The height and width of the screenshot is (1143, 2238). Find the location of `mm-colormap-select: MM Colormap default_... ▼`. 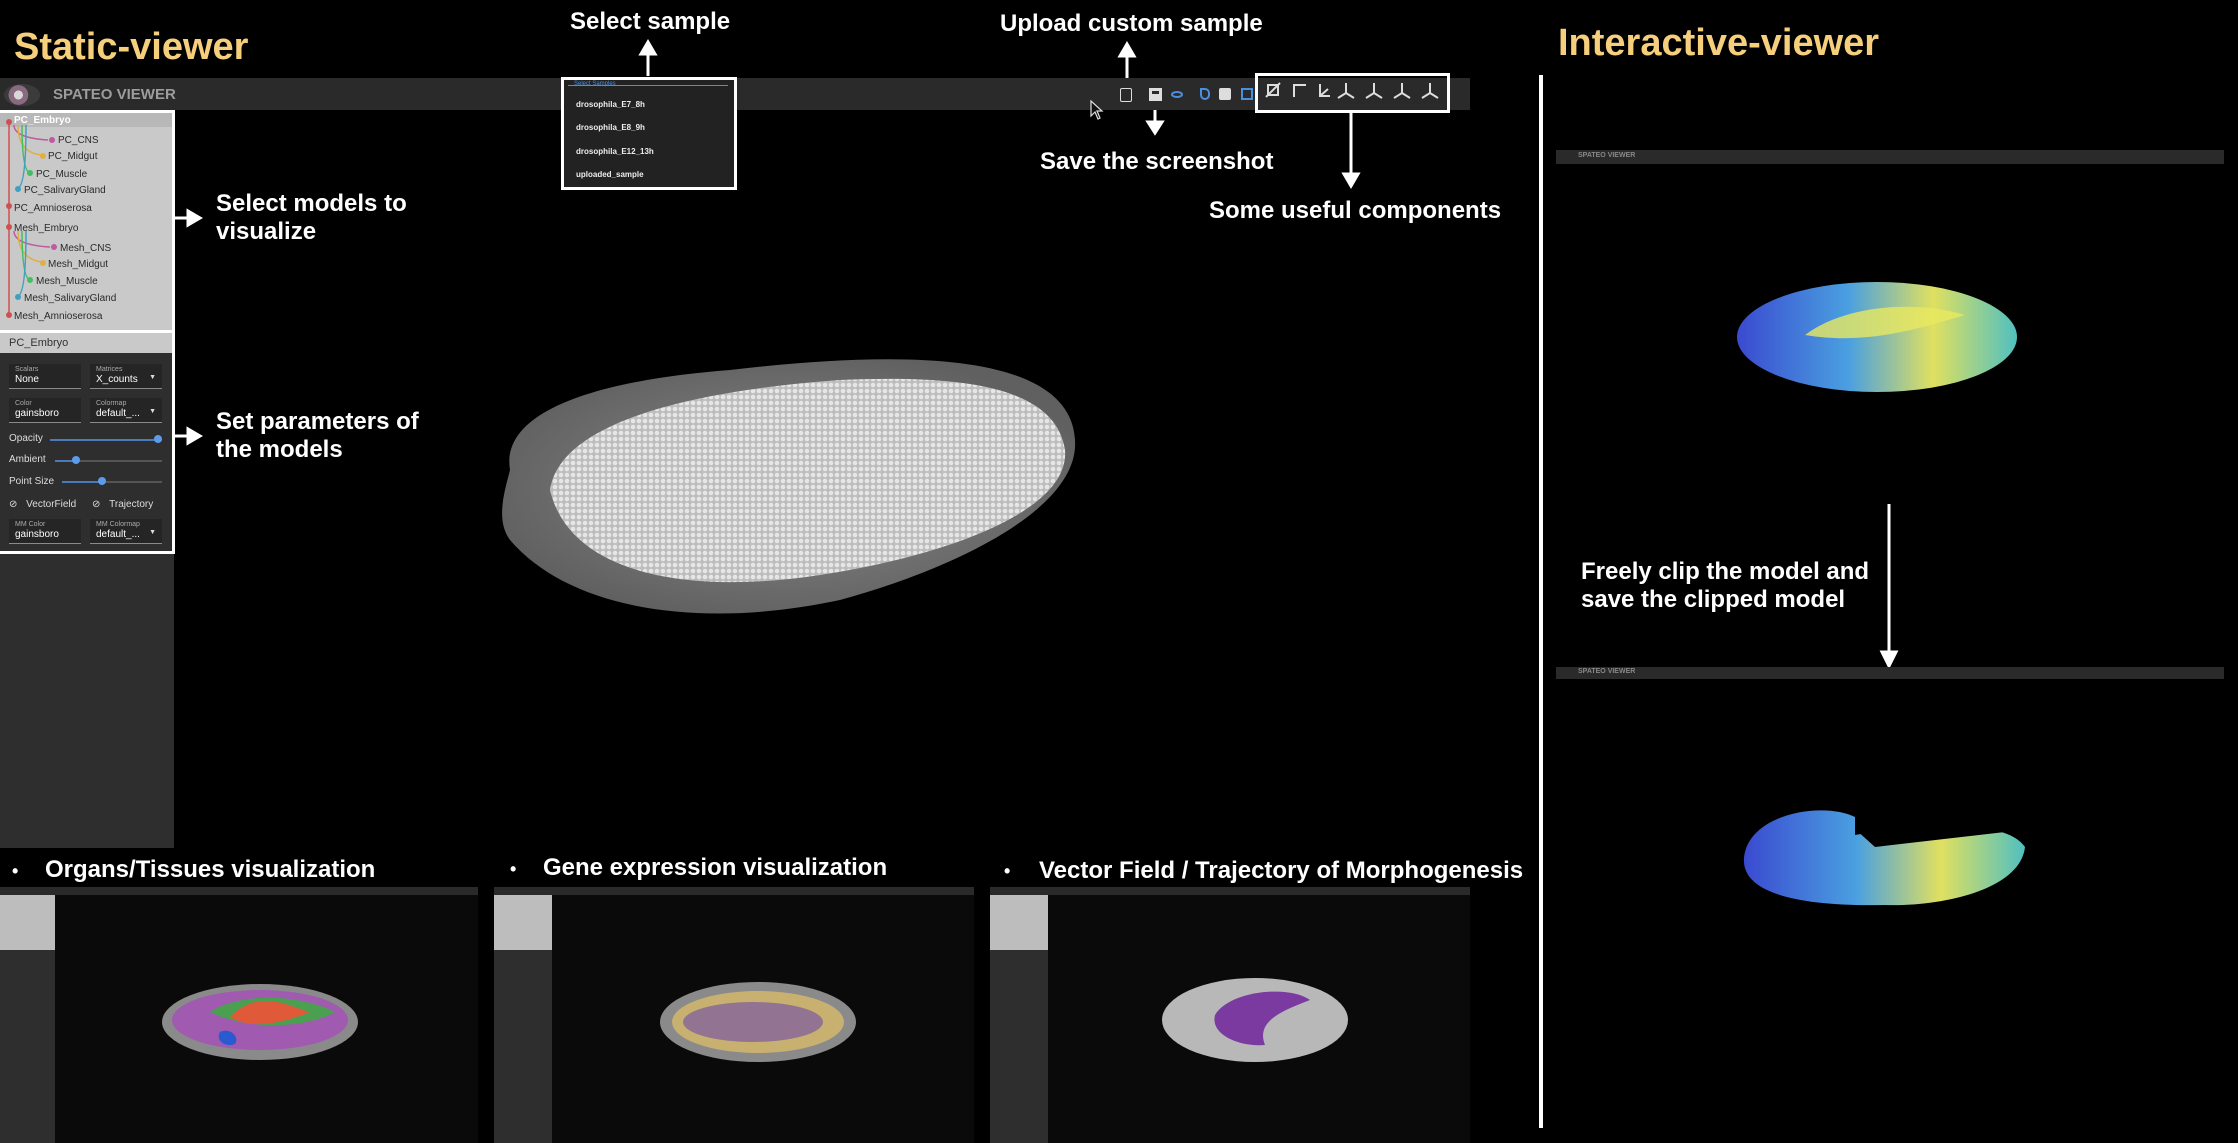

mm-colormap-select: MM Colormap default_... ▼ is located at coordinates (126, 531).